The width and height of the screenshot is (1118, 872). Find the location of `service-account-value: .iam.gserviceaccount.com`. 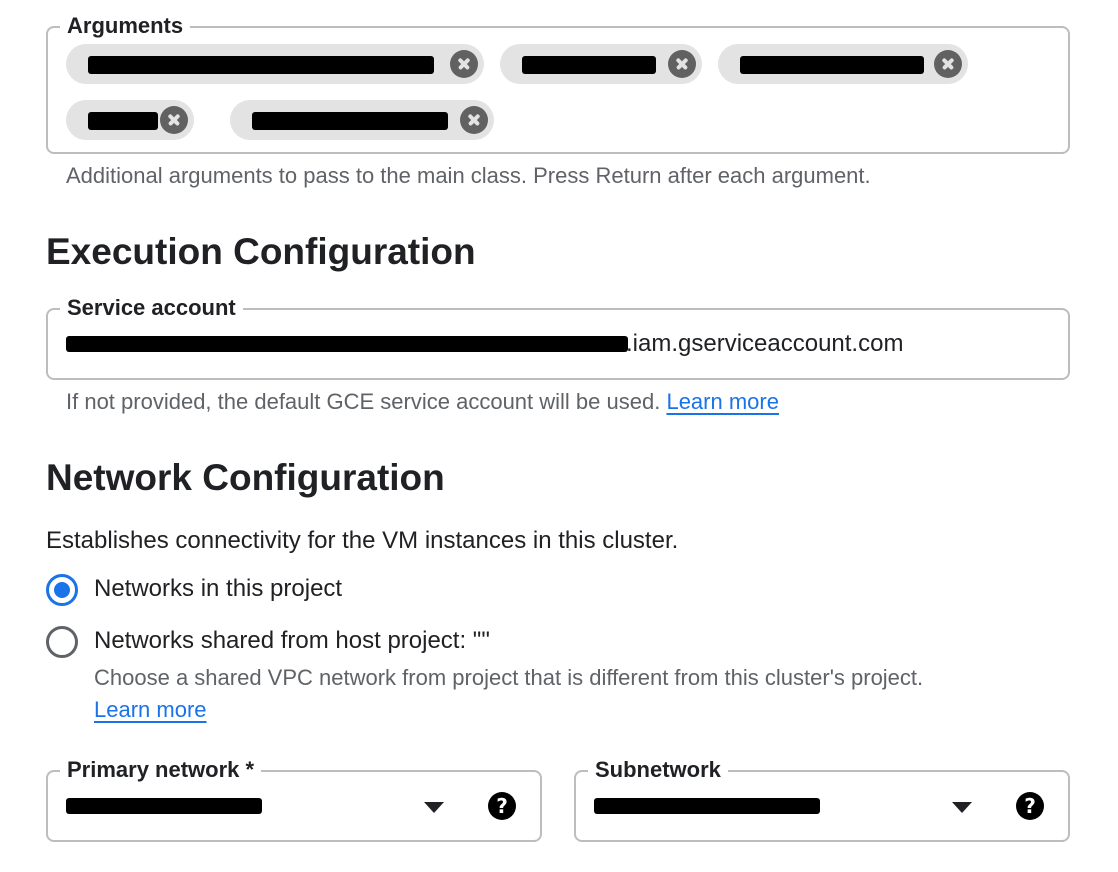

service-account-value: .iam.gserviceaccount.com is located at coordinates (765, 343).